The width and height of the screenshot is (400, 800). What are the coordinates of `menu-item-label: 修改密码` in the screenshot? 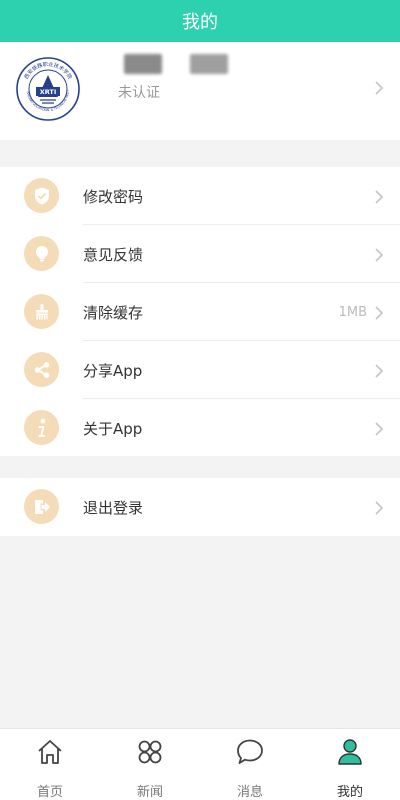 It's located at (113, 196).